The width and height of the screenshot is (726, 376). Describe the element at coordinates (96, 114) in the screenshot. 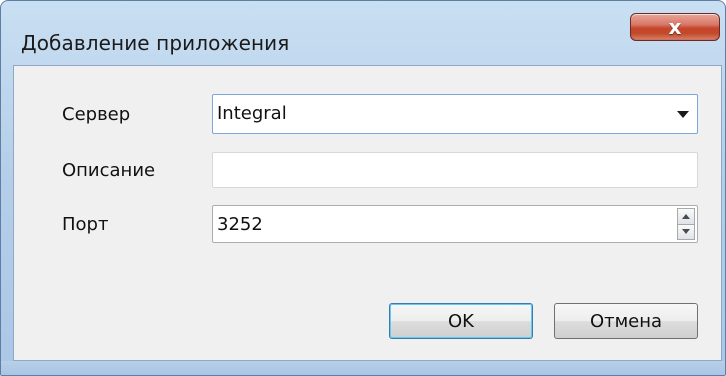

I see `server-label: Сервер` at that location.